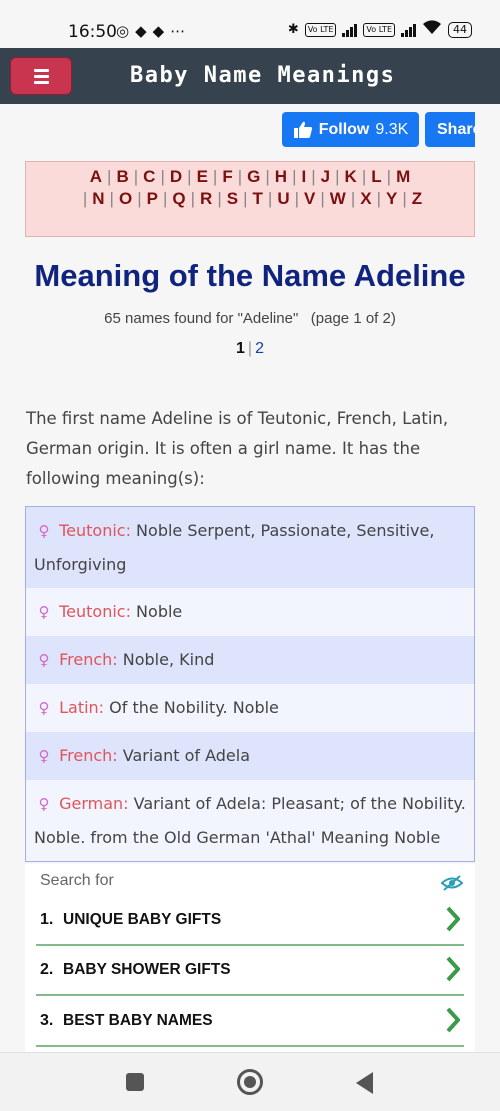 This screenshot has width=500, height=1111. I want to click on search-item: 1. UNIQUE BABY GIFTS, so click(250, 921).